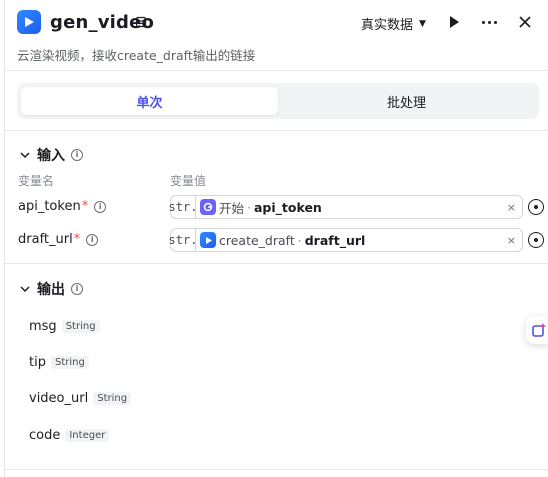  Describe the element at coordinates (29, 22) in the screenshot. I see `video-app-icon` at that location.